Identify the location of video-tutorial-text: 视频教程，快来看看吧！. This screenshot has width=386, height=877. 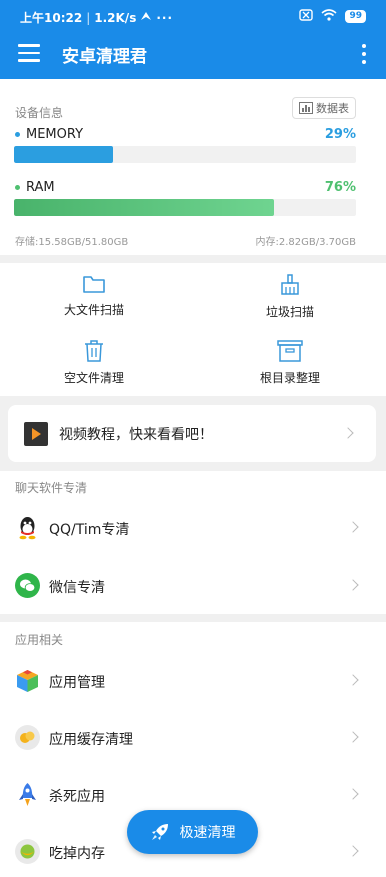
(136, 435).